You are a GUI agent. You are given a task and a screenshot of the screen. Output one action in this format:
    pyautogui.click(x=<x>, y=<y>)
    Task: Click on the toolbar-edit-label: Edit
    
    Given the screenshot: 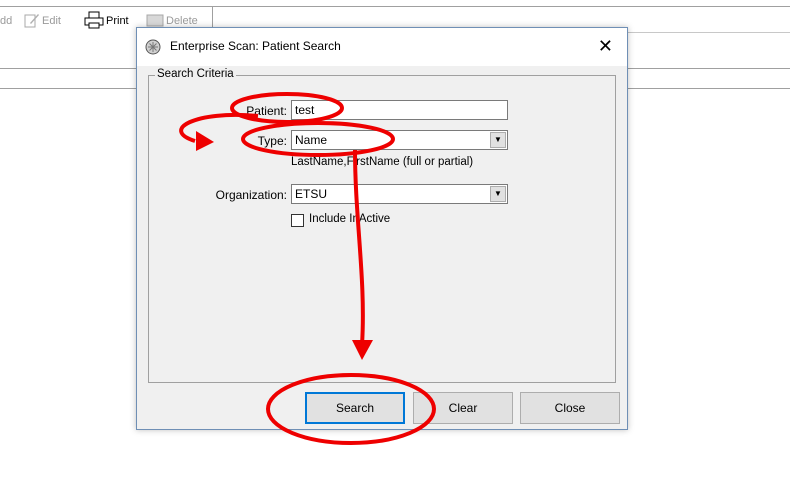 What is the action you would take?
    pyautogui.click(x=51, y=21)
    